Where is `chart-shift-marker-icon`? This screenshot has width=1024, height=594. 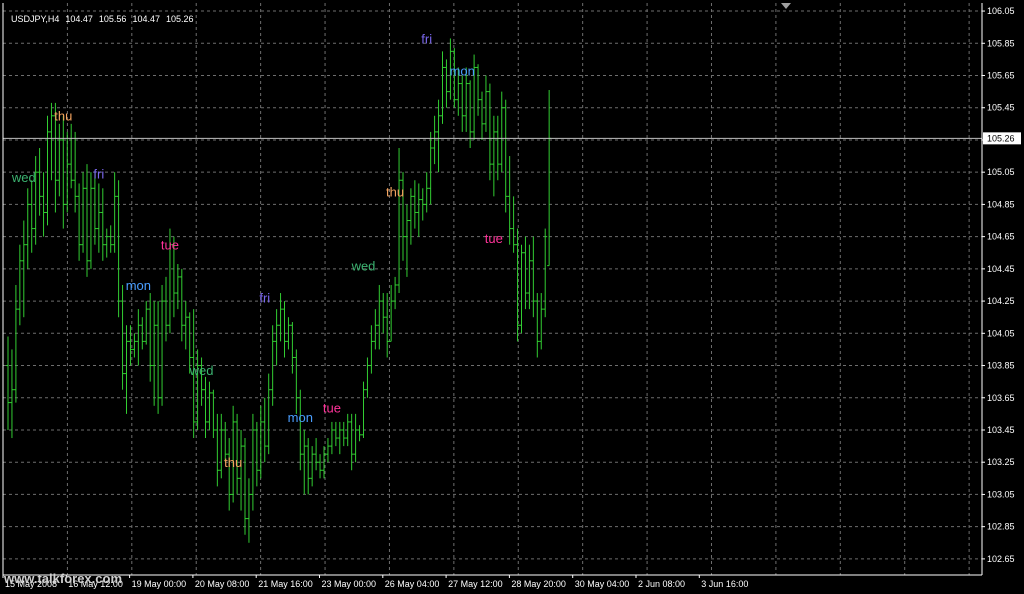 chart-shift-marker-icon is located at coordinates (786, 6).